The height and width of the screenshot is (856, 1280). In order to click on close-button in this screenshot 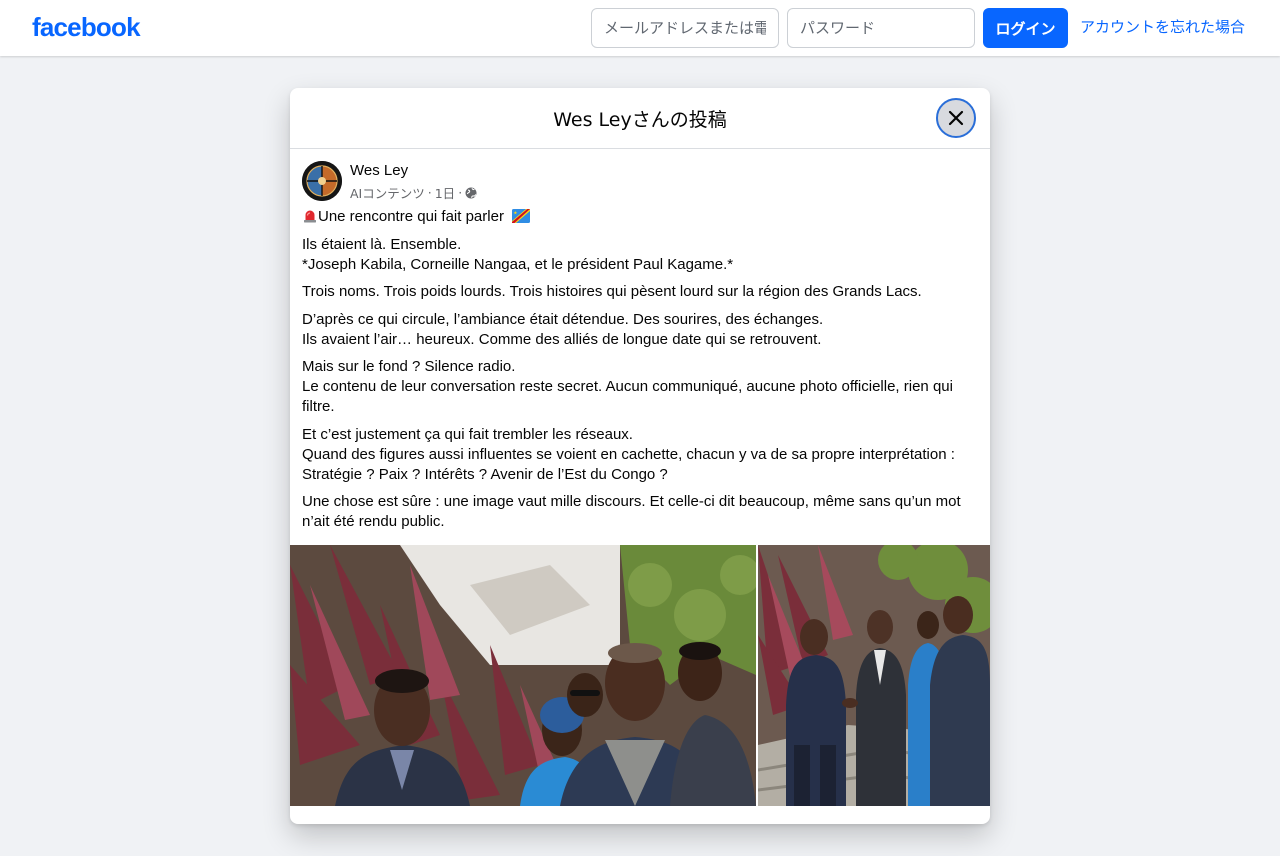, I will do `click(956, 118)`.